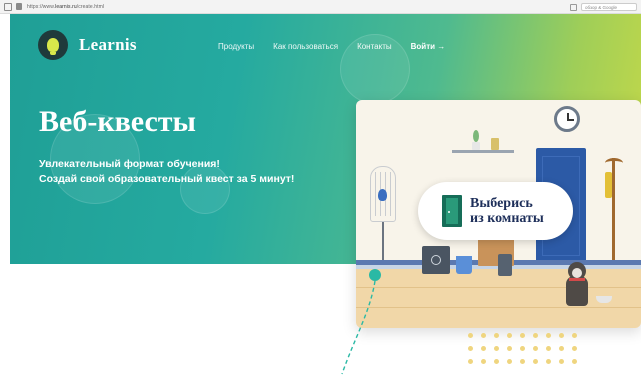 Image resolution: width=641 pixels, height=376 pixels. What do you see at coordinates (505, 265) in the screenshot?
I see `trash-can-icon` at bounding box center [505, 265].